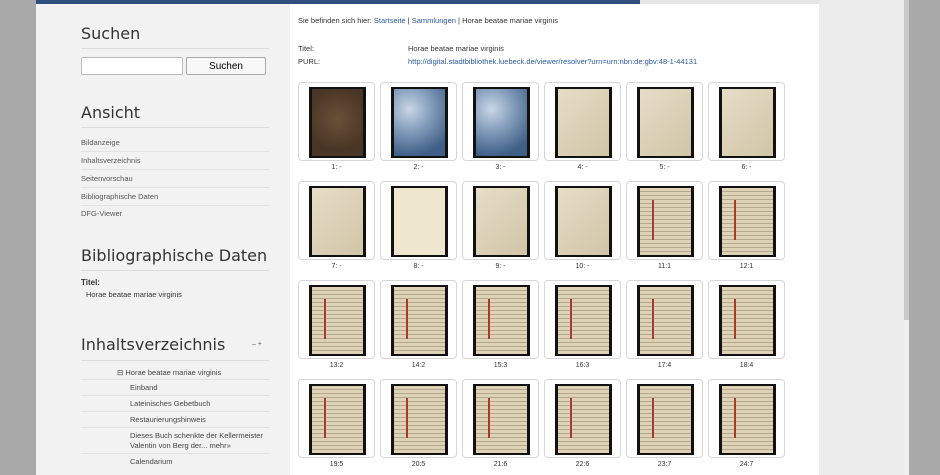 This screenshot has height=475, width=940. Describe the element at coordinates (170, 403) in the screenshot. I see `toc-item-gebetbuch: Lateinisches Gebetbuch` at that location.